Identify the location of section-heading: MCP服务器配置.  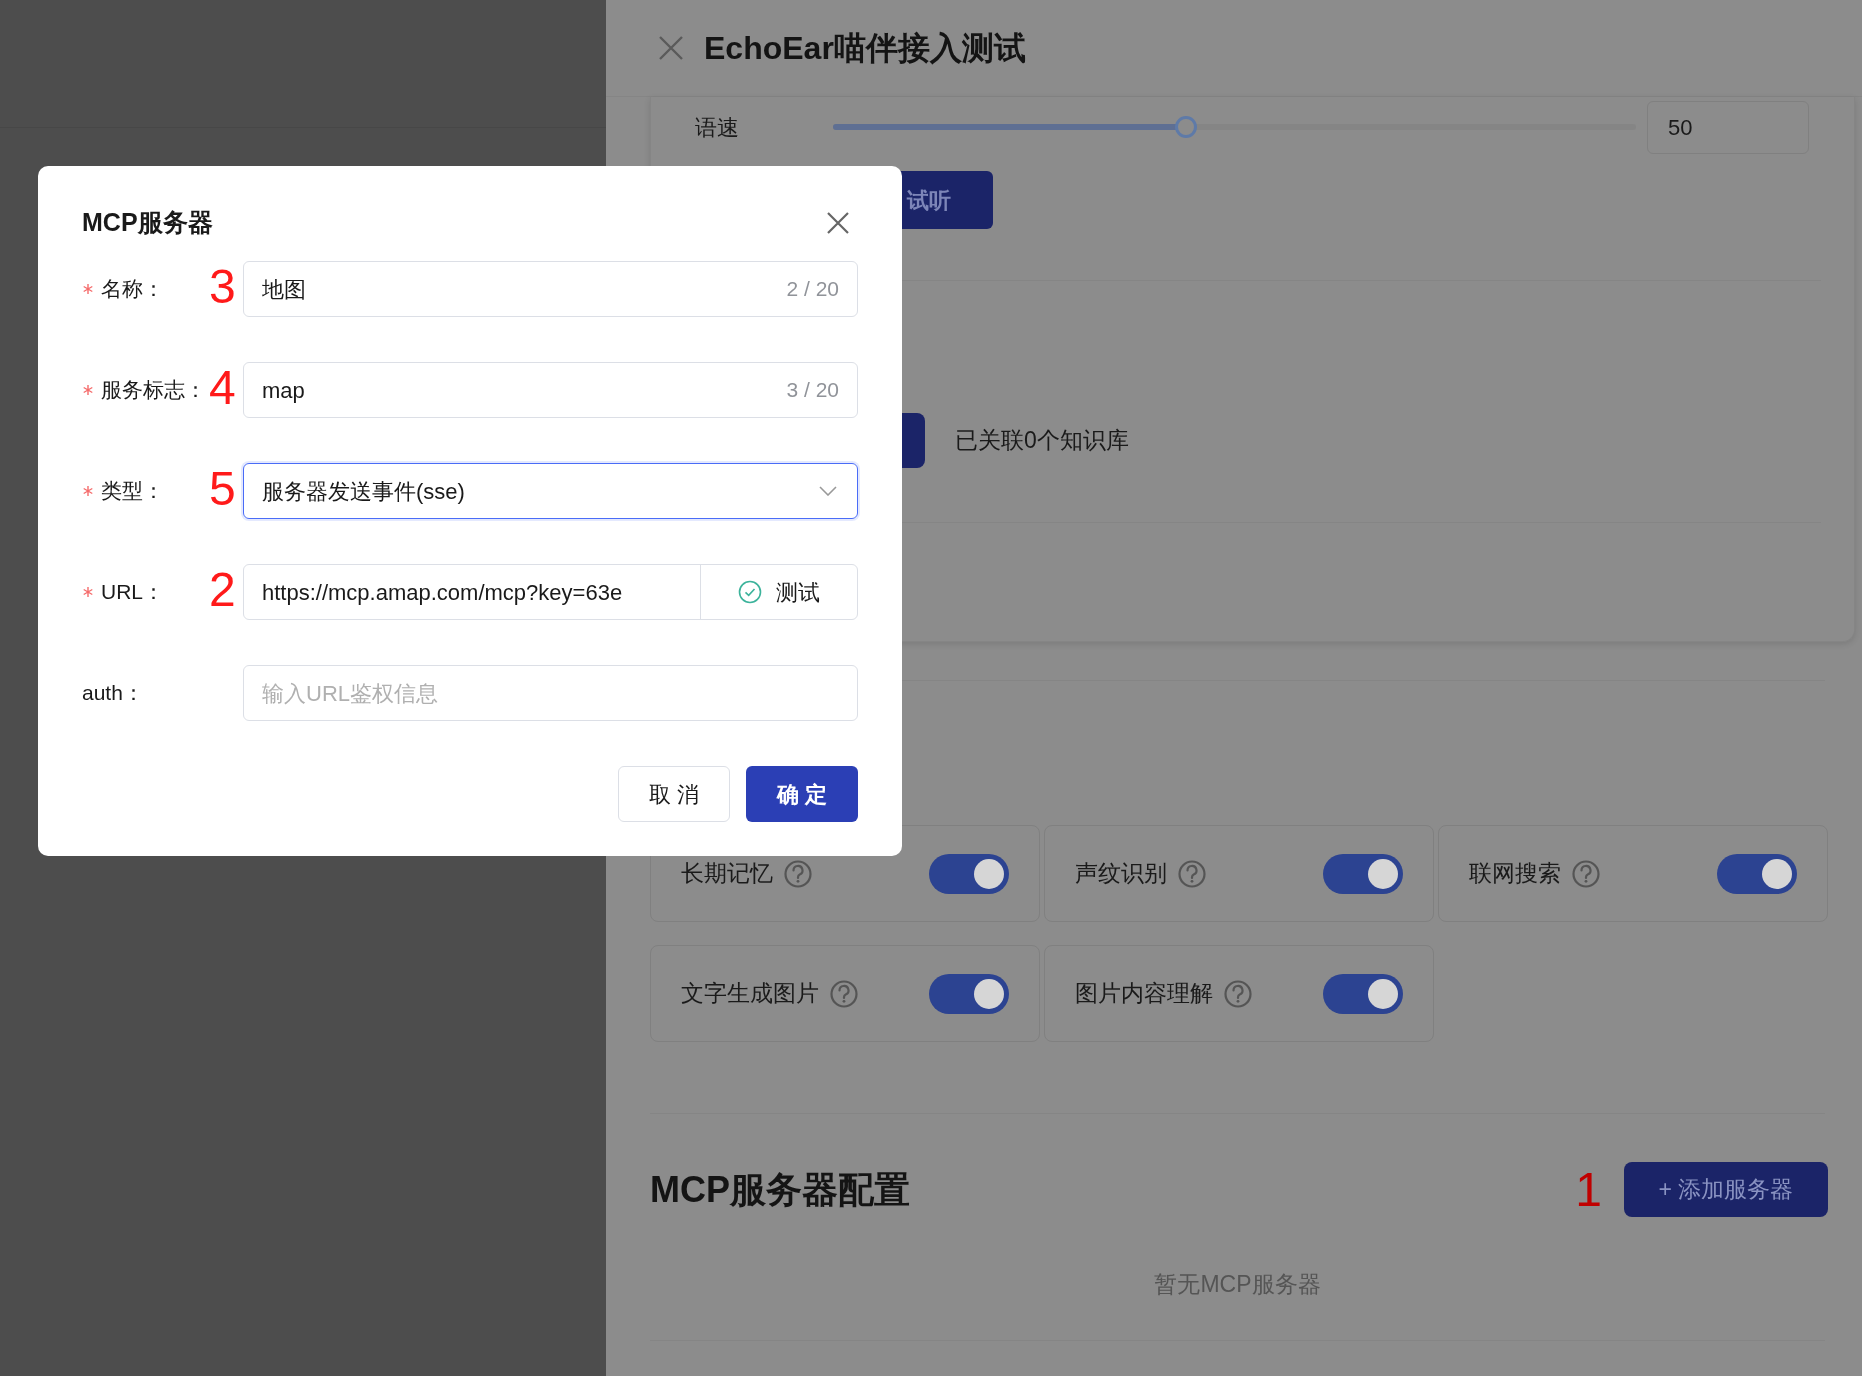
(780, 1189).